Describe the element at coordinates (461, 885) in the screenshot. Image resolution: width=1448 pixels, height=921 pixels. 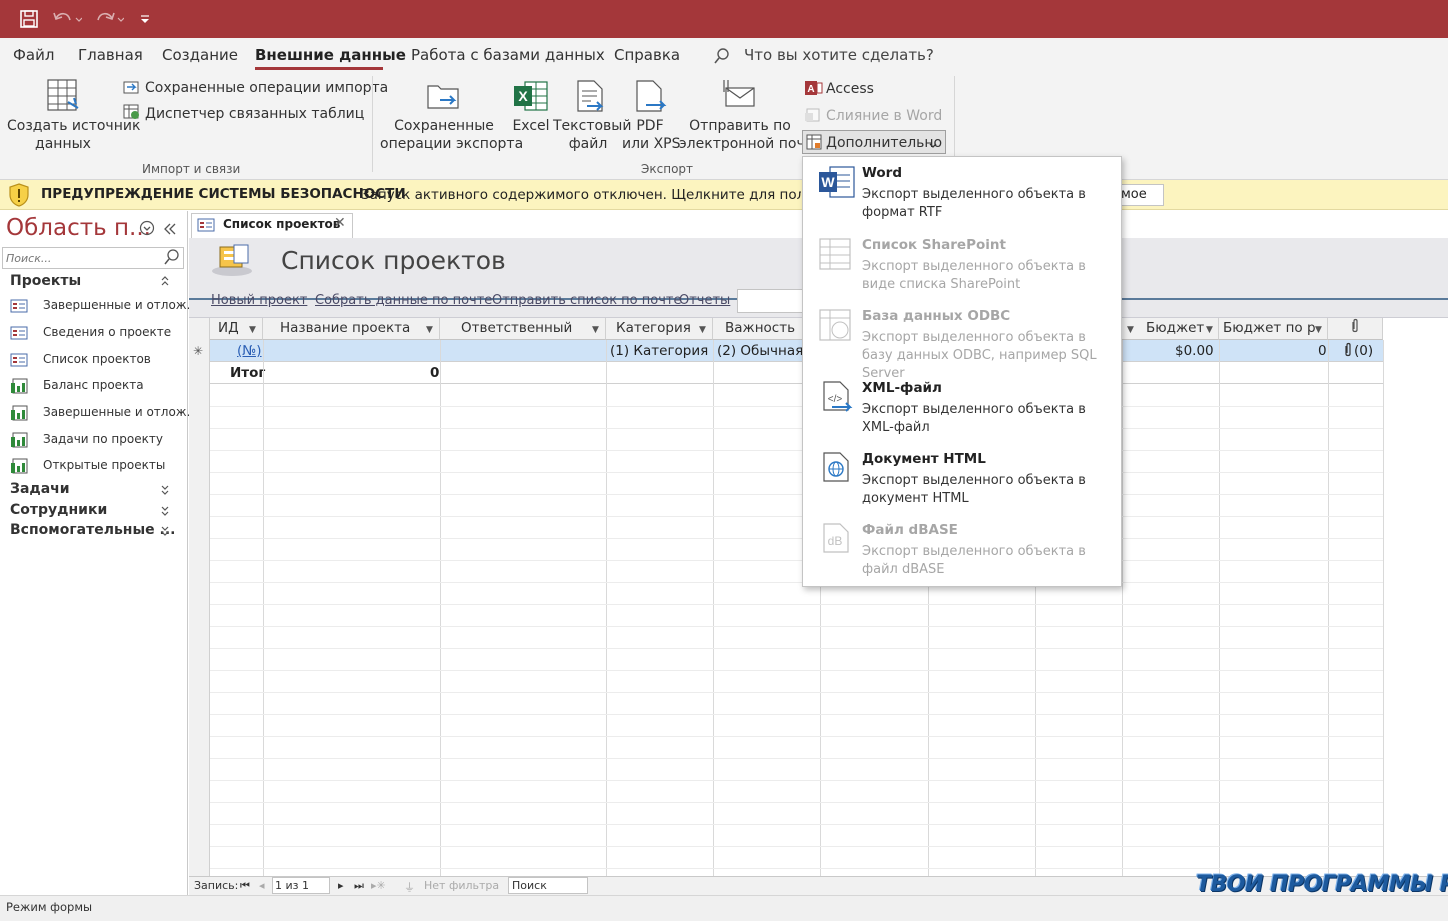
I see `no-filter-label: Нет фильтра` at that location.